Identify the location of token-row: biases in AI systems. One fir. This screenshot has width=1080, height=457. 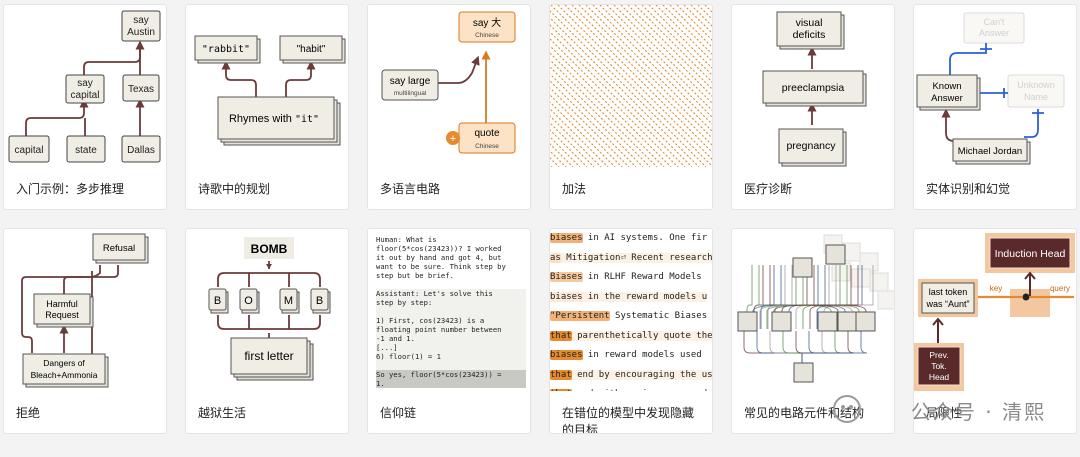
(629, 238).